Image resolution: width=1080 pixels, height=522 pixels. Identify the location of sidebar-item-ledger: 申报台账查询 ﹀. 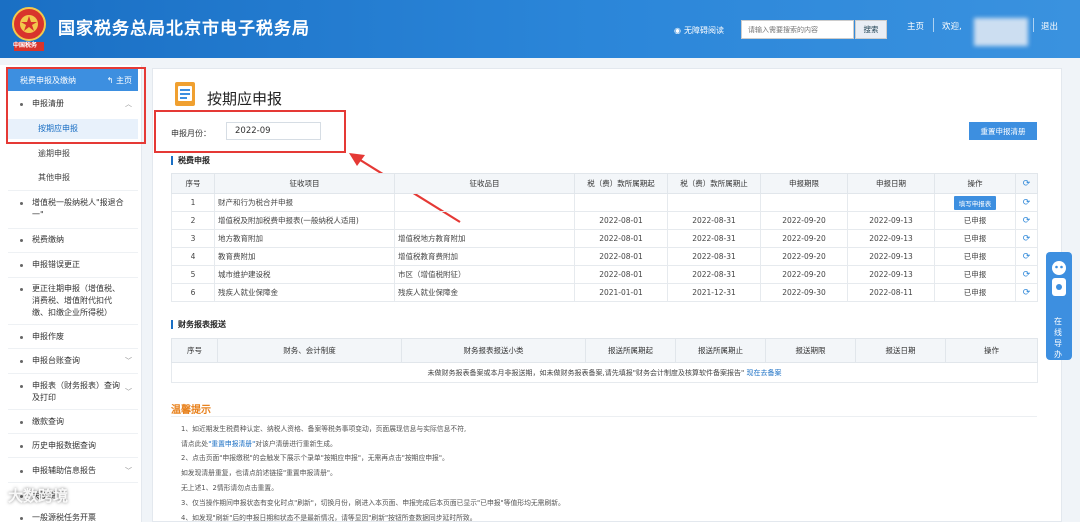
(73, 361).